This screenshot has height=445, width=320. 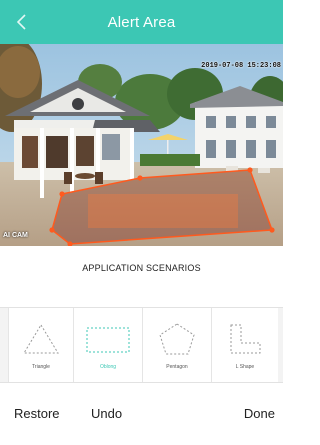 What do you see at coordinates (245, 367) in the screenshot?
I see `shape-label-l-shape: L Shape` at bounding box center [245, 367].